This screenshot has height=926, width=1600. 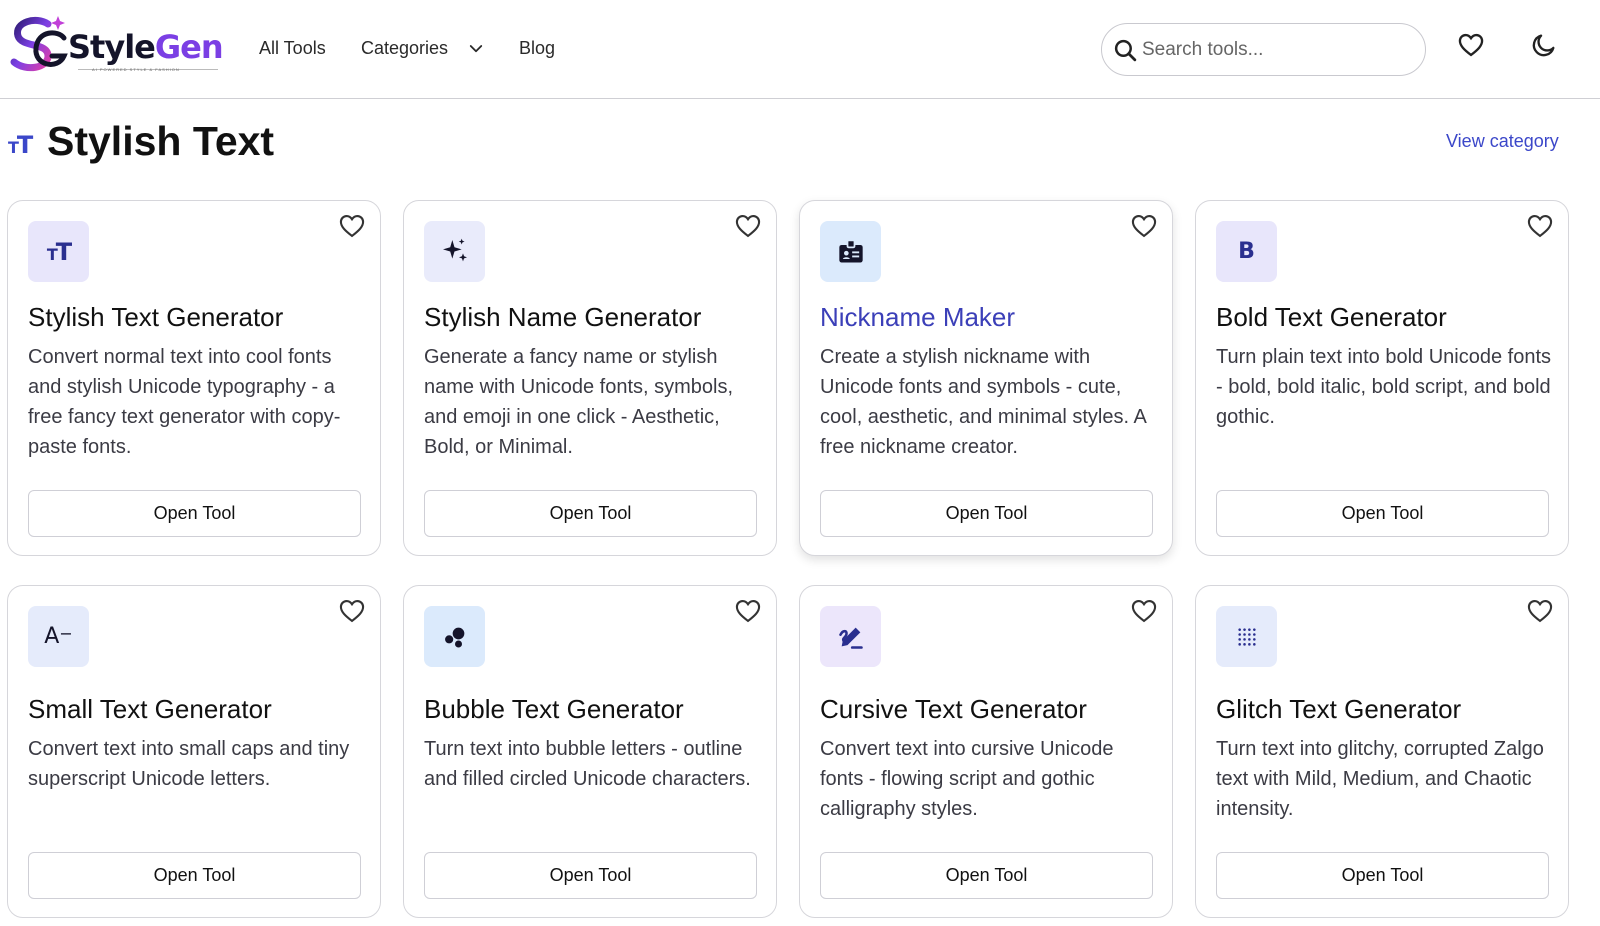 What do you see at coordinates (1331, 317) in the screenshot?
I see `card-title: Bold Text Generator` at bounding box center [1331, 317].